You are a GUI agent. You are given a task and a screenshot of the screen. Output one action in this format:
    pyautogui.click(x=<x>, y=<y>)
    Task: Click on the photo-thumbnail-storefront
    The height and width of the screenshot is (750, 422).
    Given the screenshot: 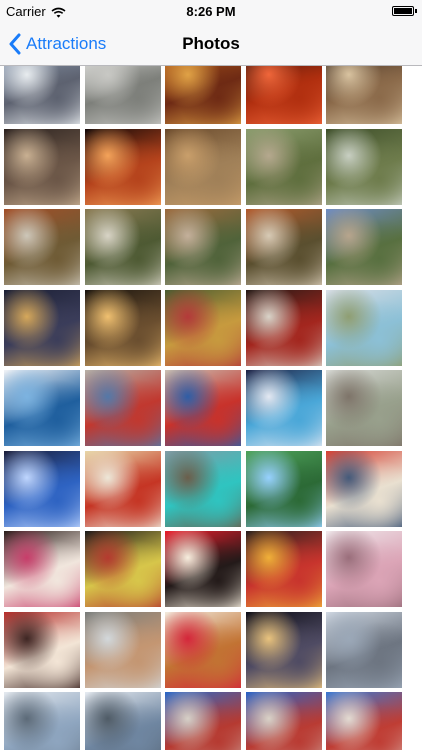 What is the action you would take?
    pyautogui.click(x=122, y=488)
    